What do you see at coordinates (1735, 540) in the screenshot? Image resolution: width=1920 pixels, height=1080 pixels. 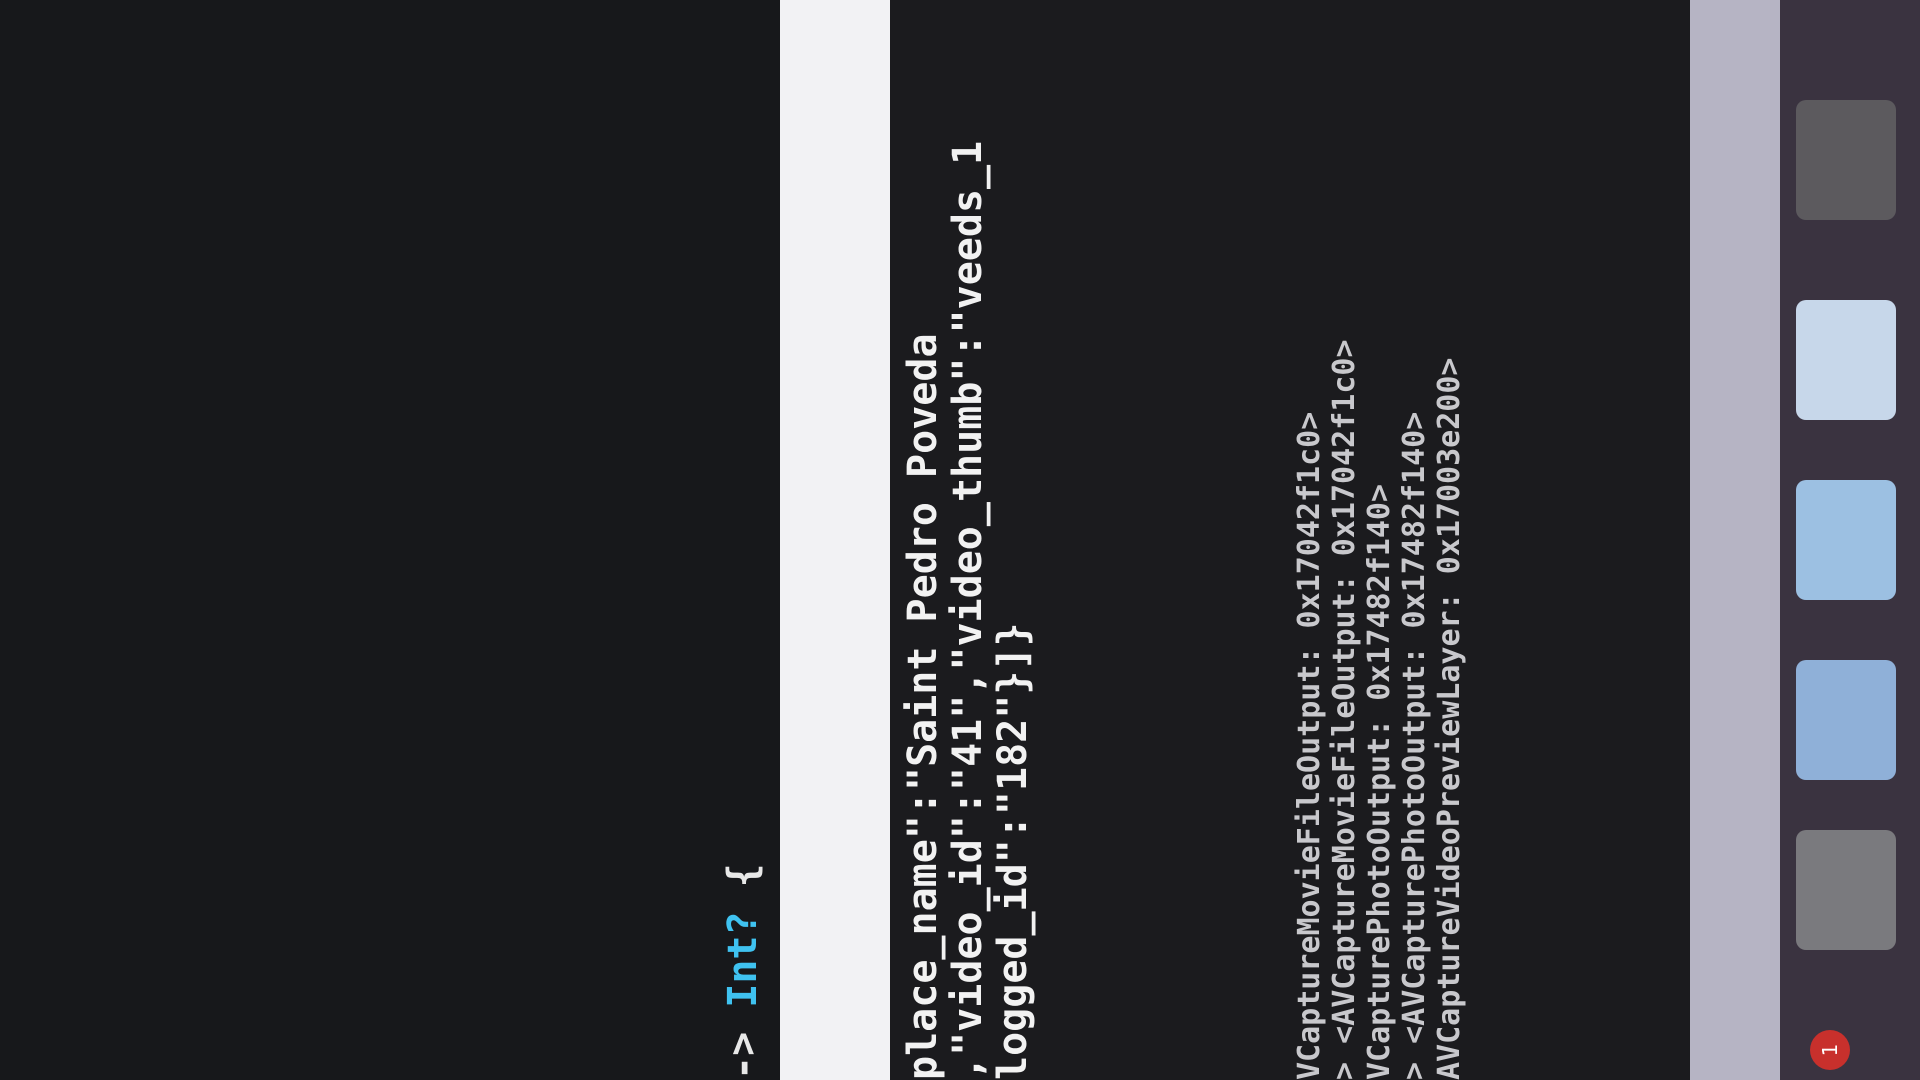 I see `window-sidebar` at bounding box center [1735, 540].